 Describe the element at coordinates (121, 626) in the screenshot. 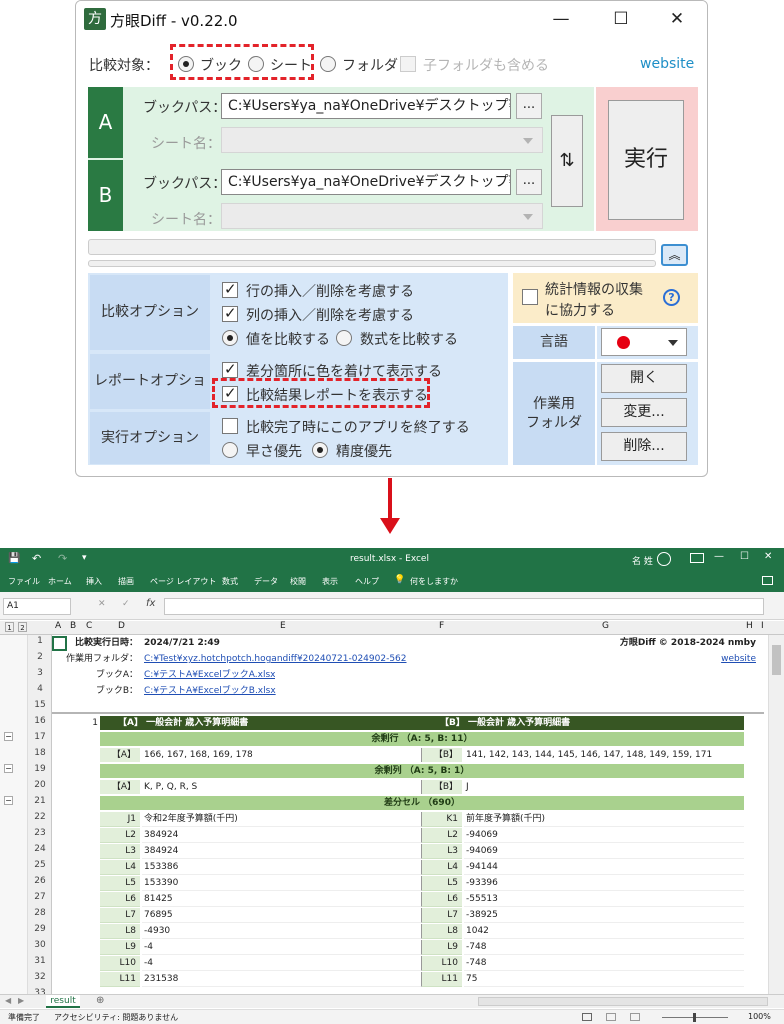

I see `col-header-d: D` at that location.